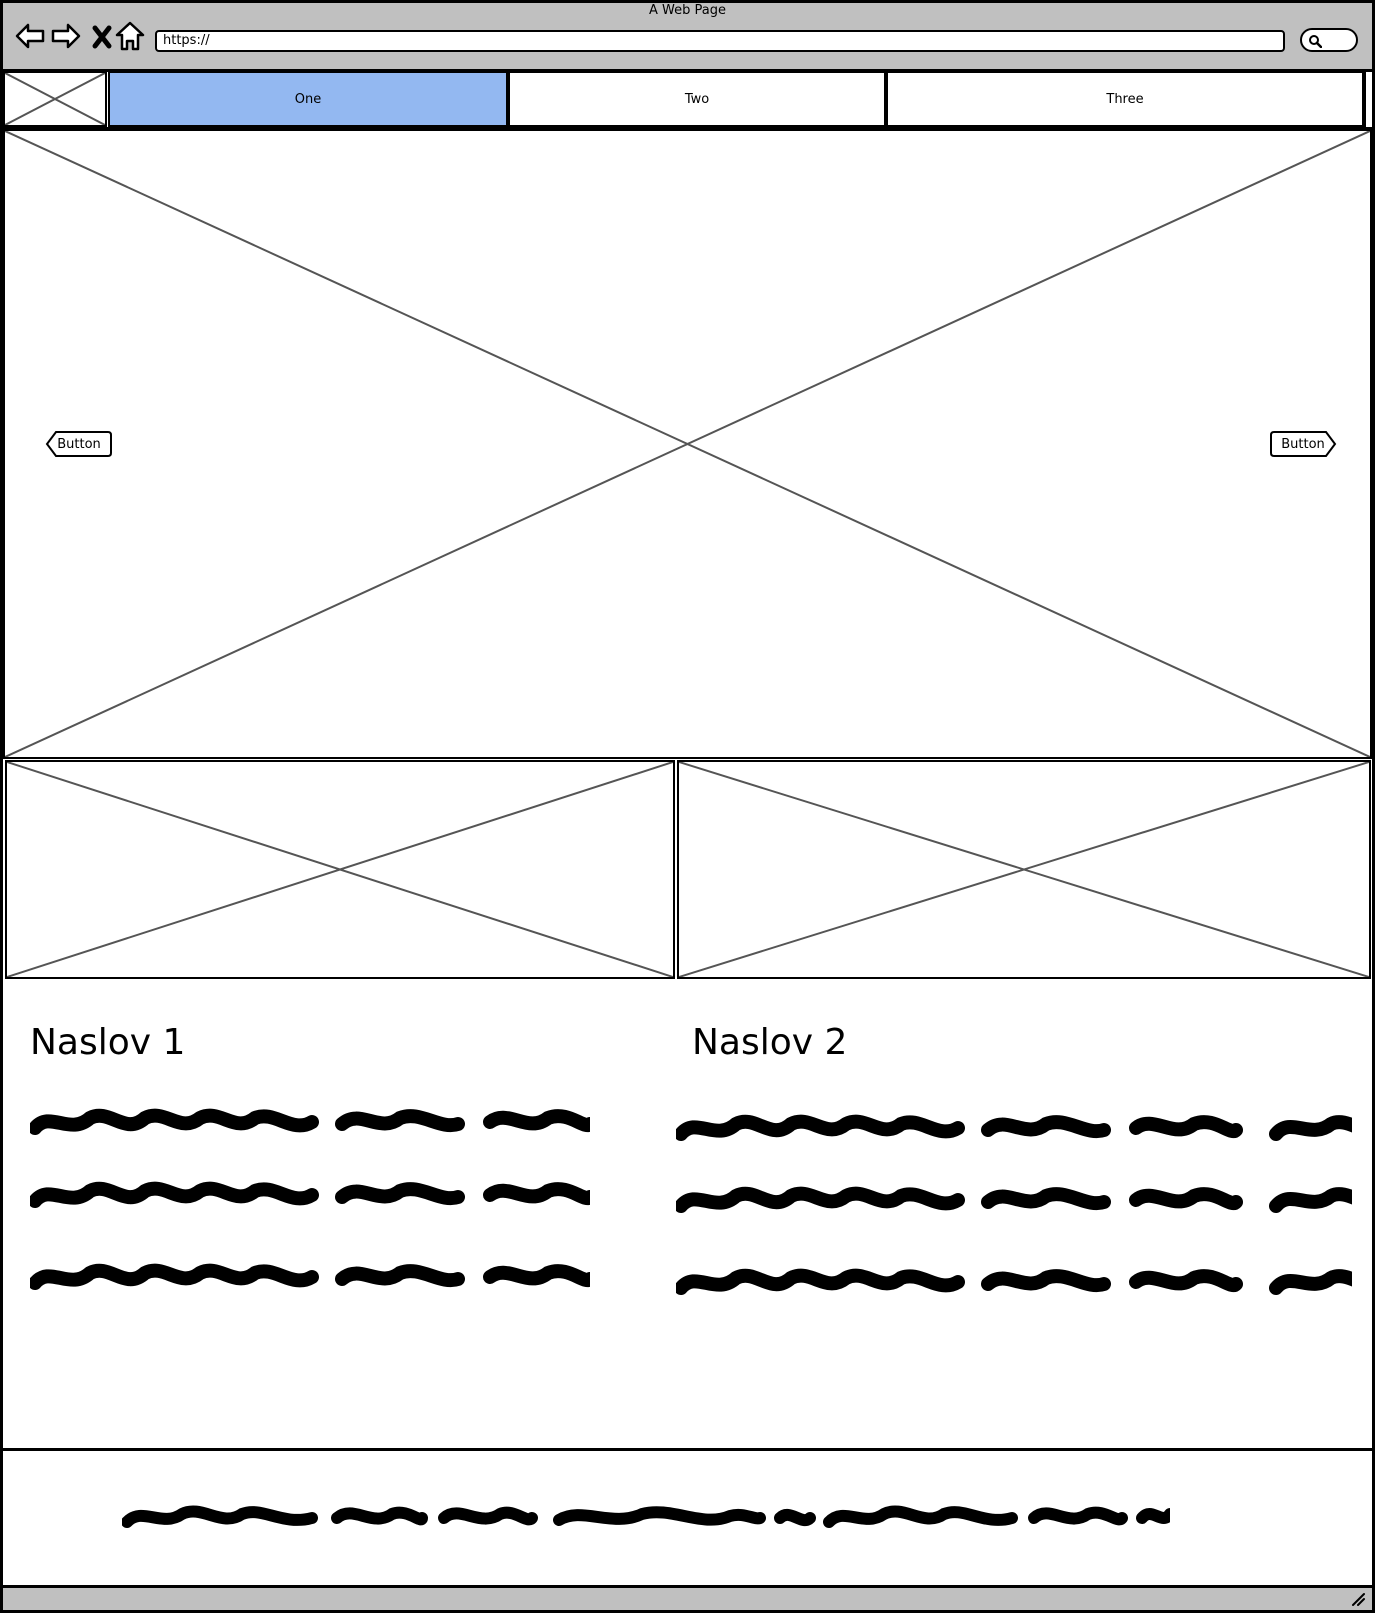 The width and height of the screenshot is (1375, 1613). I want to click on tab-bar-end, so click(1368, 99).